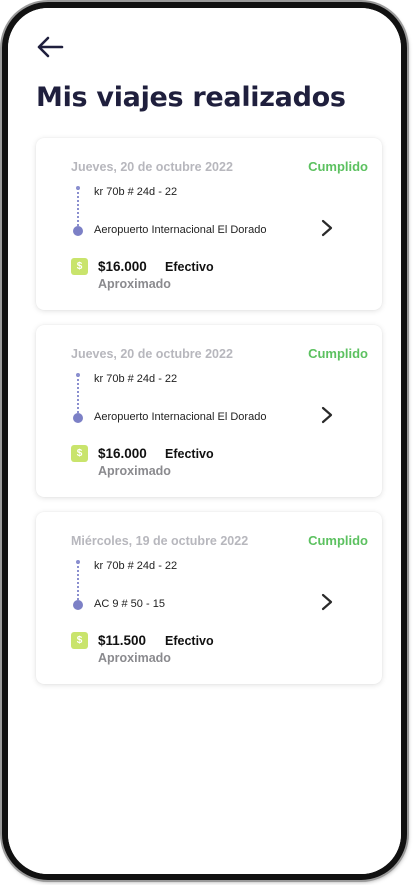 The height and width of the screenshot is (885, 413). What do you see at coordinates (122, 640) in the screenshot?
I see `trip-price: $11.500` at bounding box center [122, 640].